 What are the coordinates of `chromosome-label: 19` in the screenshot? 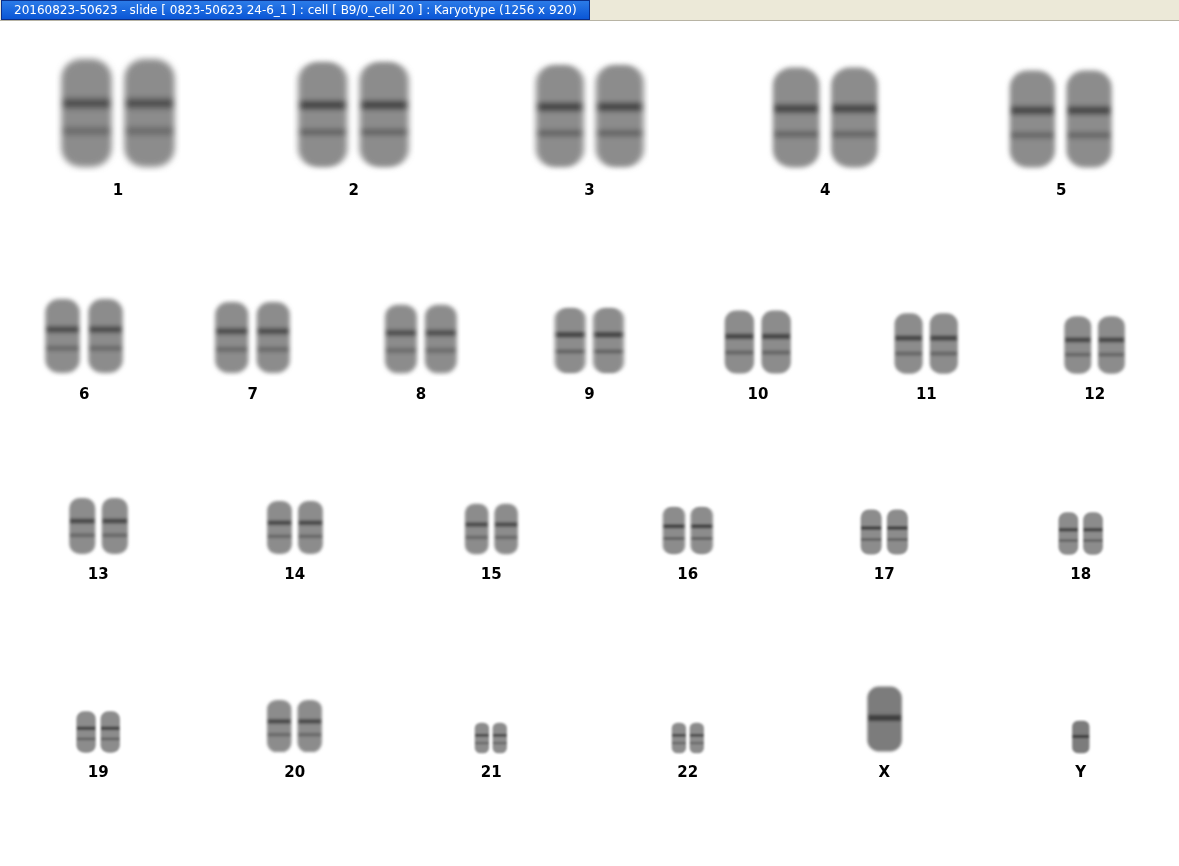 It's located at (98, 772).